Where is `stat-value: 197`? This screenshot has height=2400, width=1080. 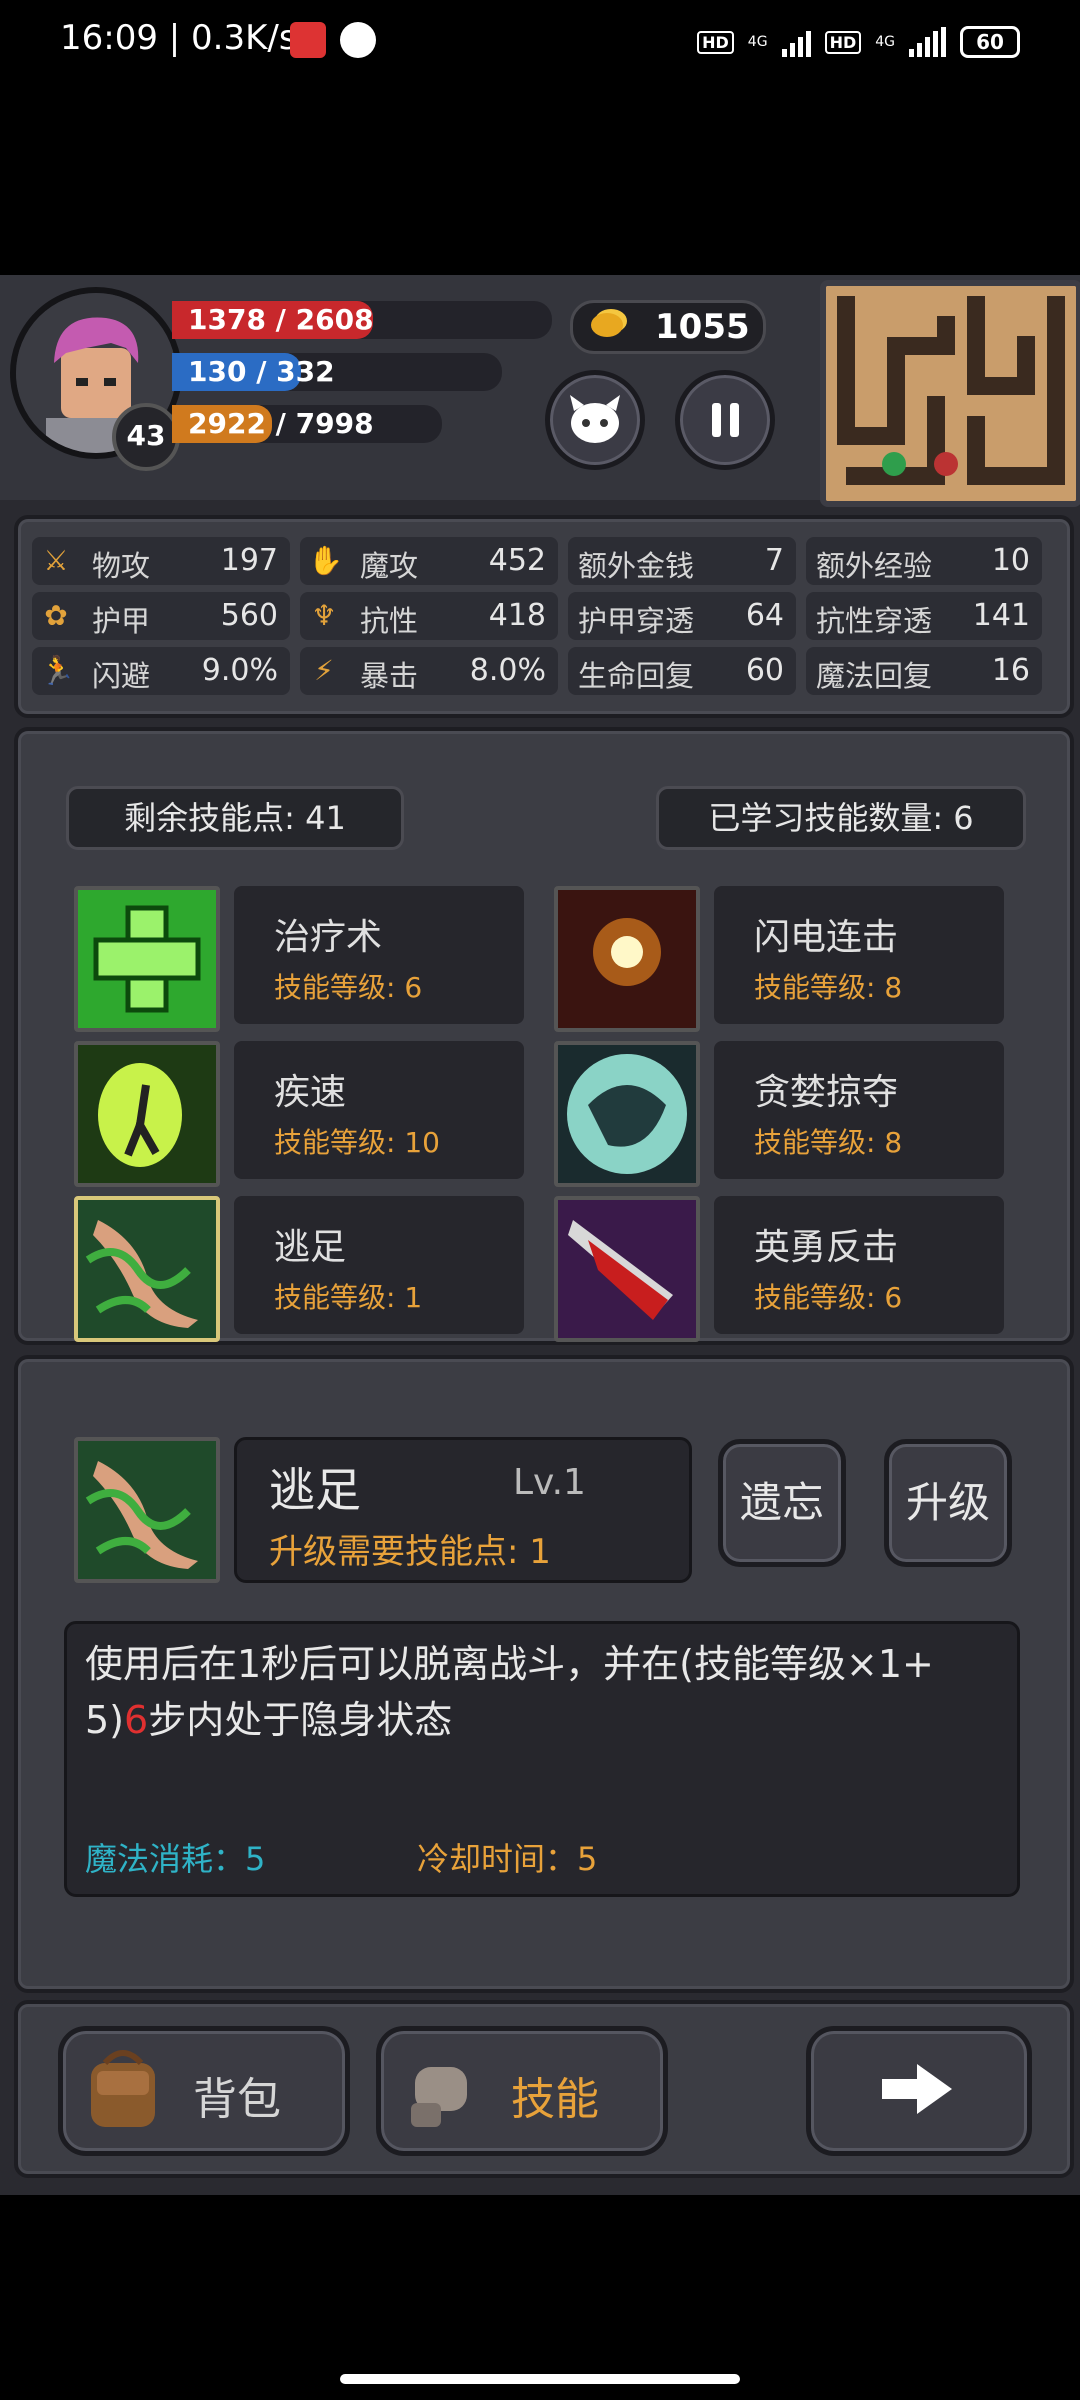 stat-value: 197 is located at coordinates (249, 560).